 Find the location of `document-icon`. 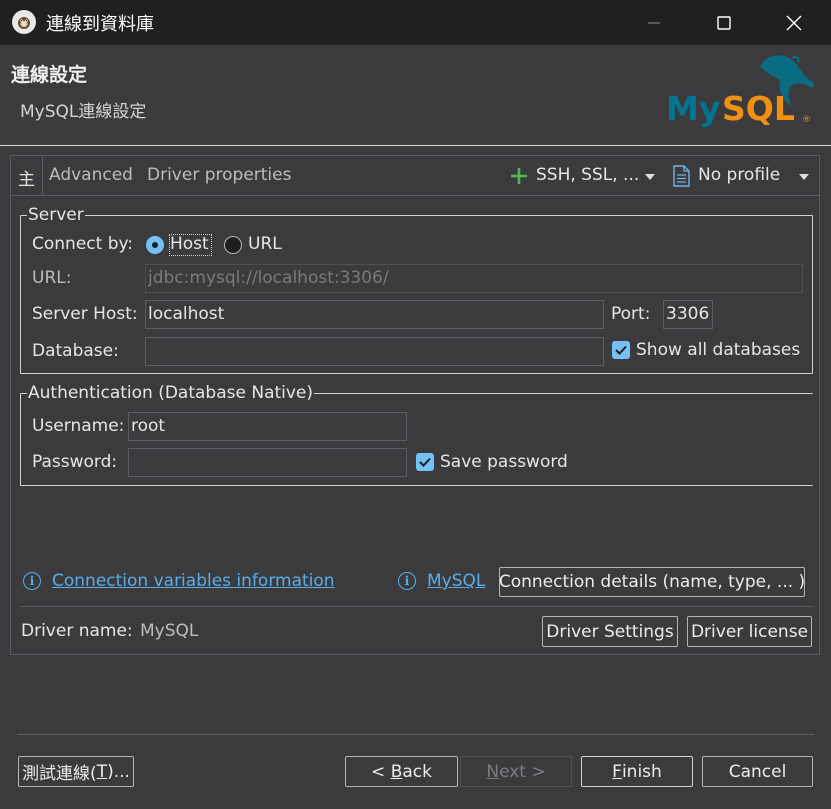

document-icon is located at coordinates (681, 176).